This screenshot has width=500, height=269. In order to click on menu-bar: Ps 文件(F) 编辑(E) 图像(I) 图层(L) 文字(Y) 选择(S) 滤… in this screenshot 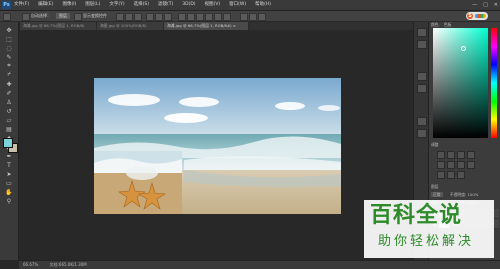, I will do `click(250, 5)`.